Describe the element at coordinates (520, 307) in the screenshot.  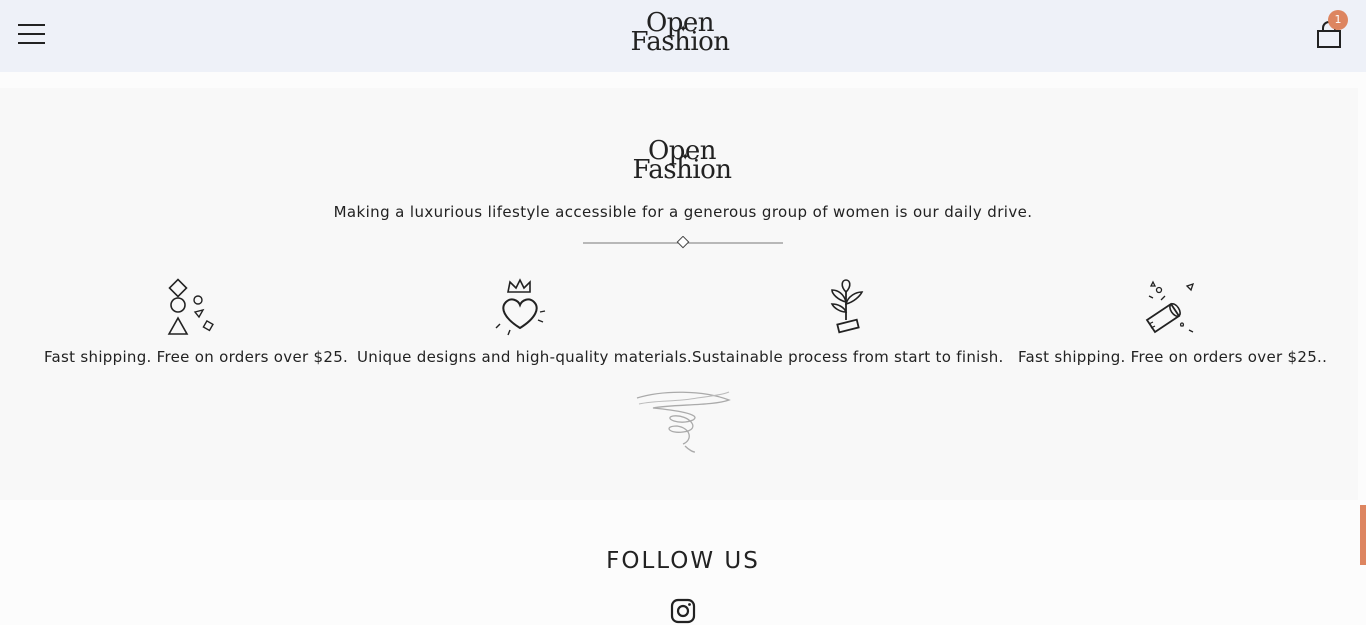
I see `heart-crown-icon` at that location.